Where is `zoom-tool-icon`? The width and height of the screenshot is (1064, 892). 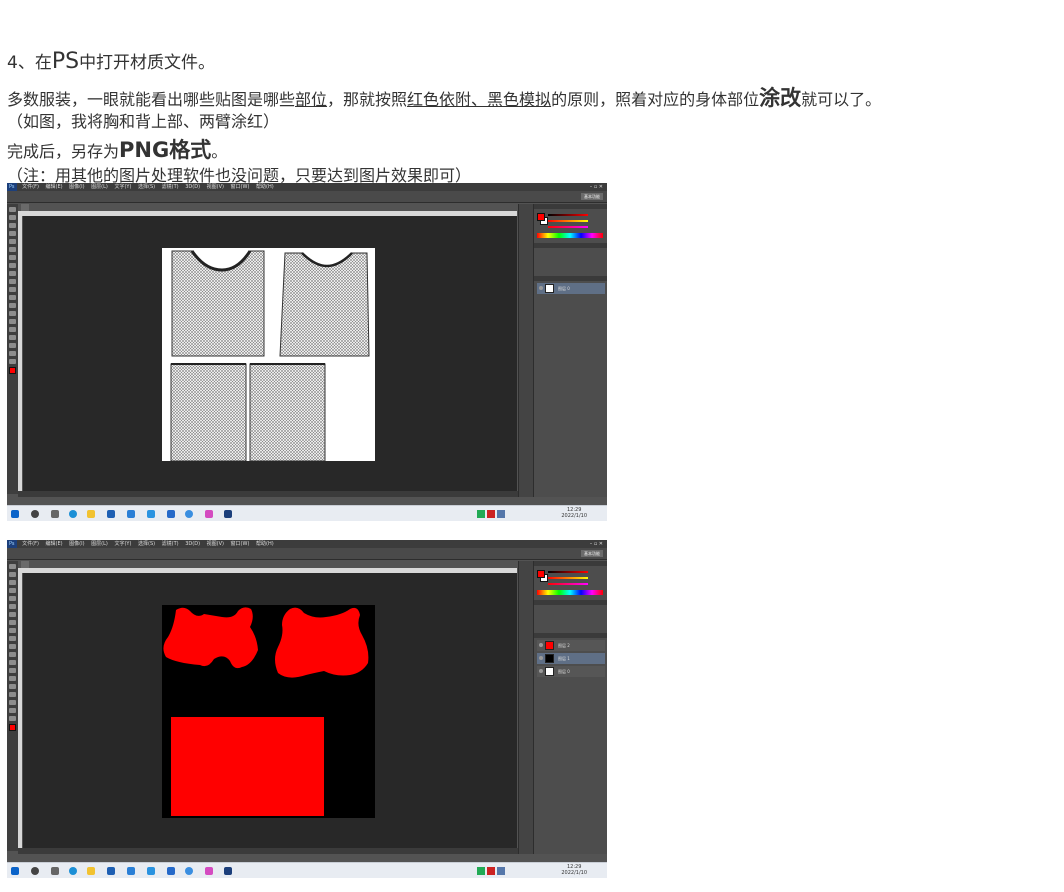
zoom-tool-icon is located at coordinates (12, 718).